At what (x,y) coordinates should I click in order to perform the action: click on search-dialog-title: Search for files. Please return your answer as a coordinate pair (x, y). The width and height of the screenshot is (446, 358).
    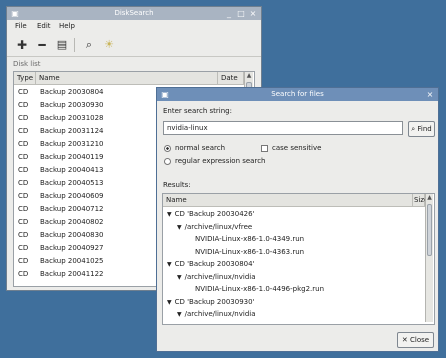
    Looking at the image, I should click on (297, 94).